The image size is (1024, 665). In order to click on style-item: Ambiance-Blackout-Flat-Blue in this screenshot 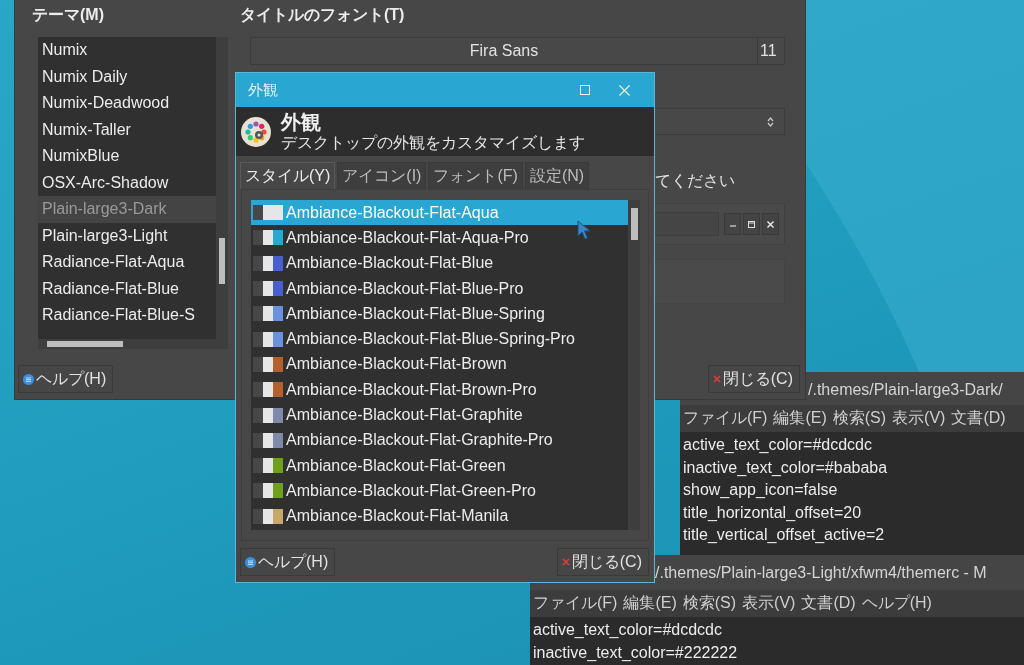, I will do `click(440, 263)`.